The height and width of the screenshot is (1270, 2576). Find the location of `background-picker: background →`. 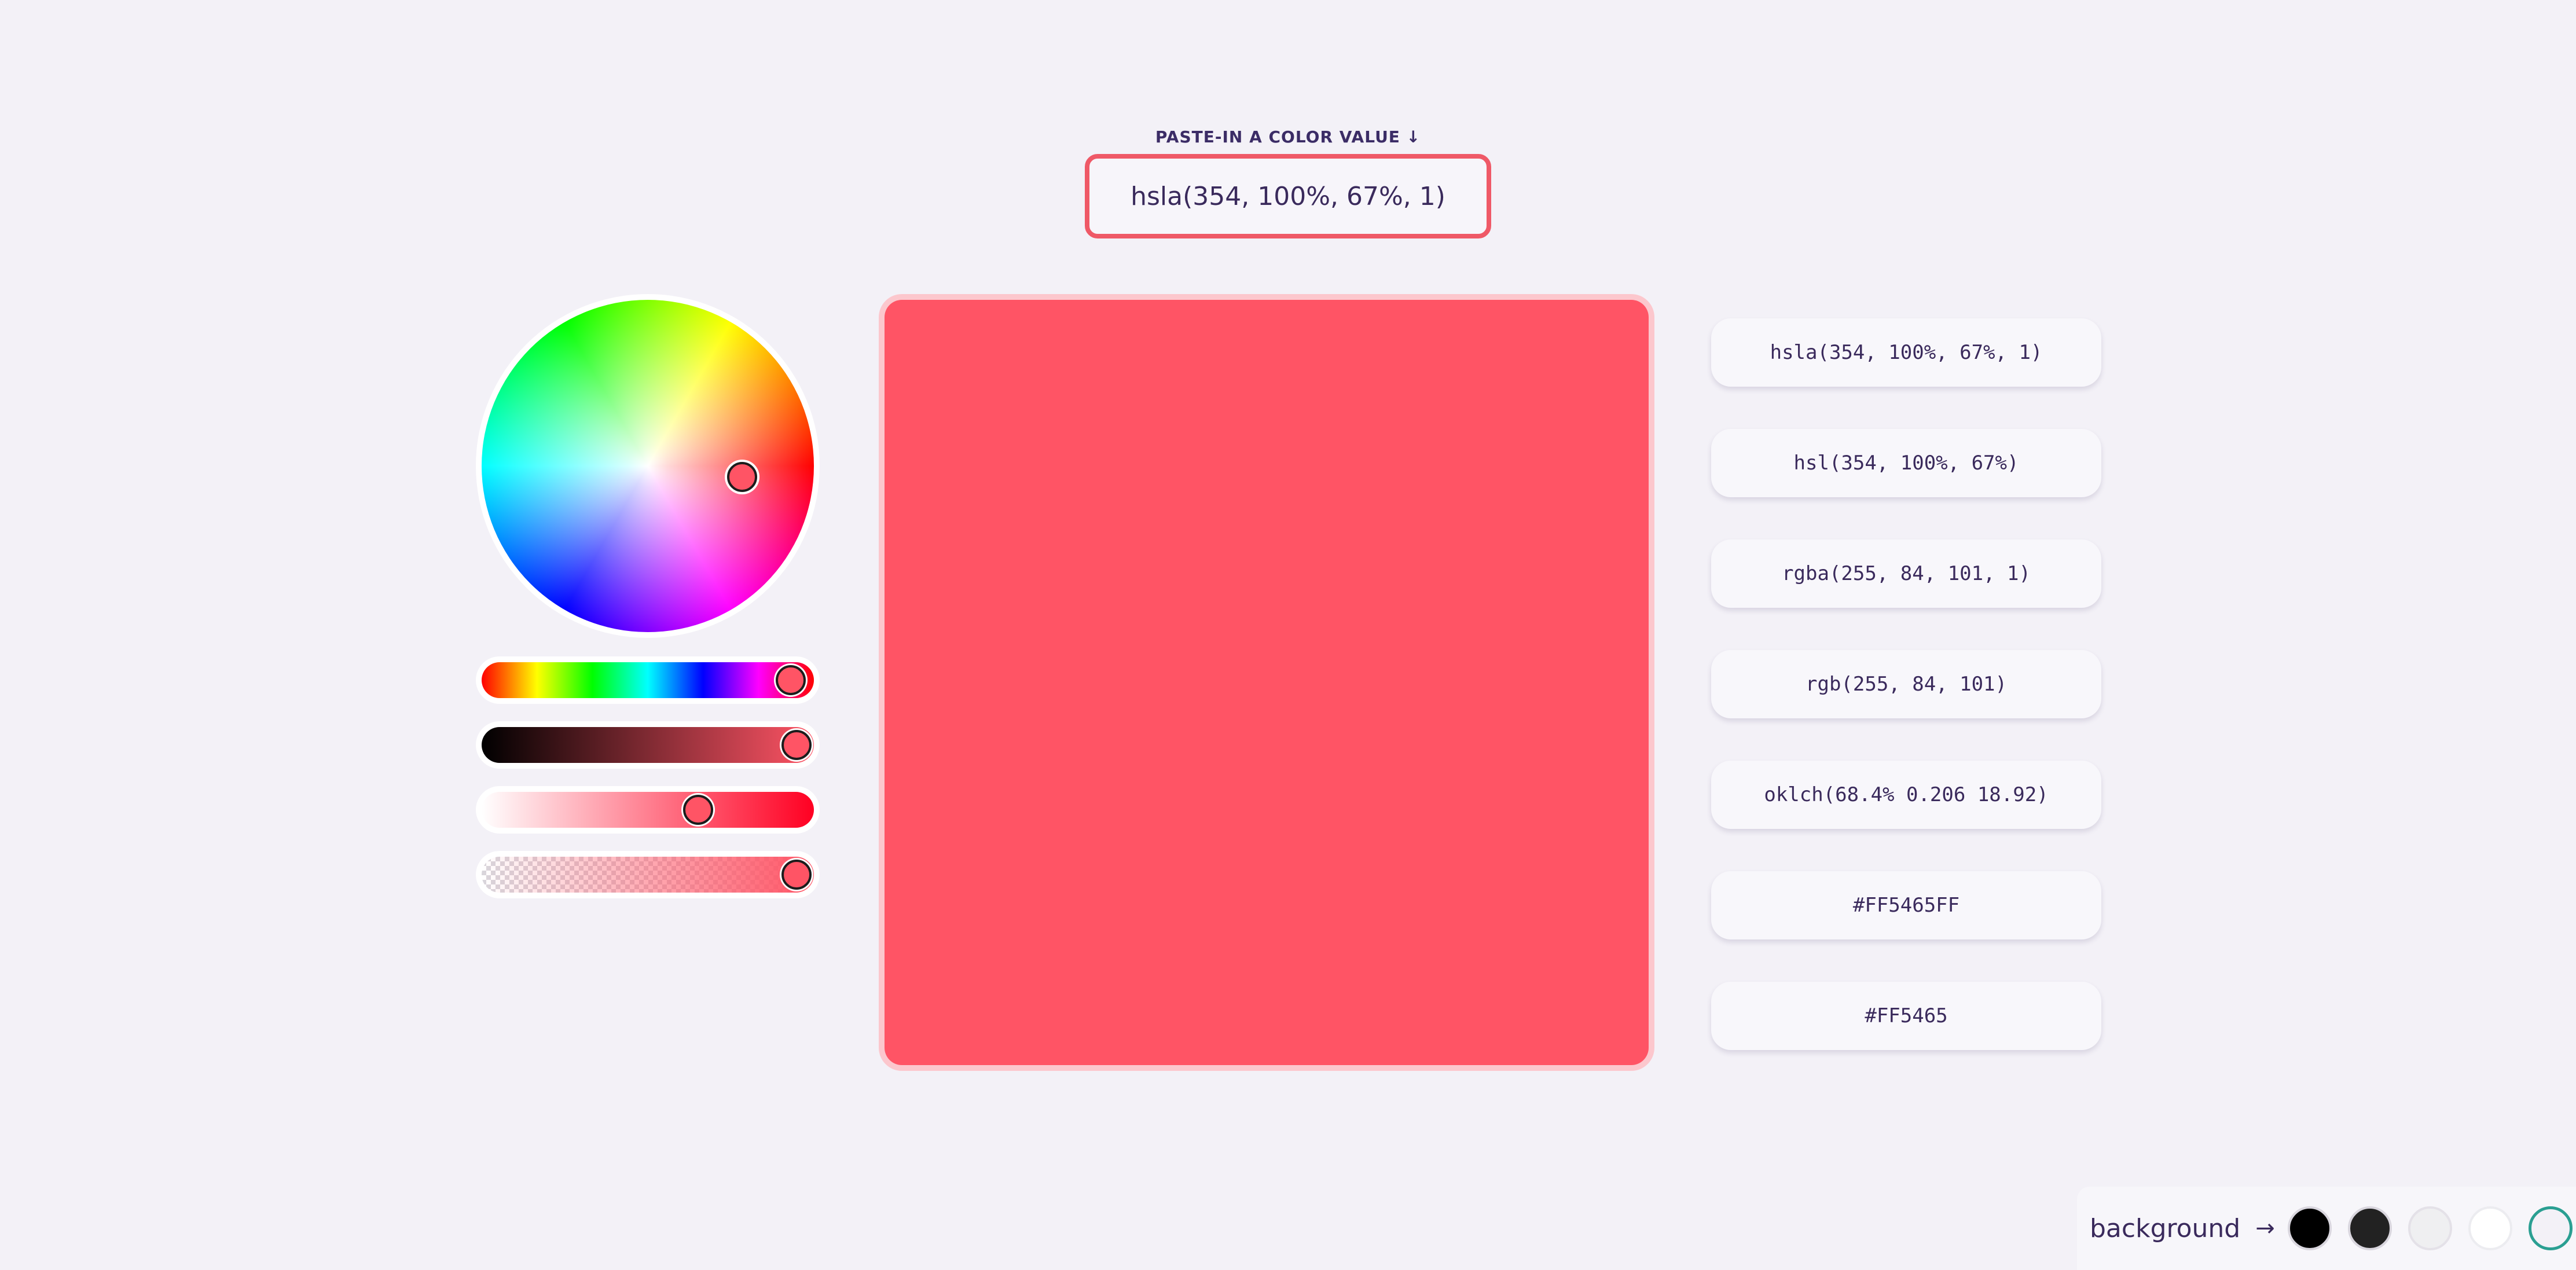

background-picker: background → is located at coordinates (2326, 1228).